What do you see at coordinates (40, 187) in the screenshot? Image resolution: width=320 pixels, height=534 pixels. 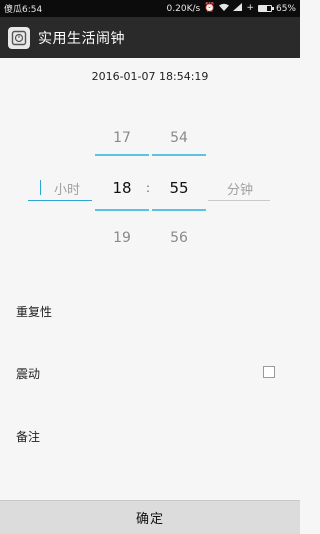 I see `text-cursor` at bounding box center [40, 187].